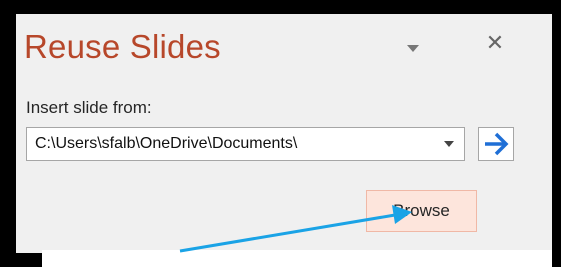  I want to click on path-dropdown-button, so click(449, 144).